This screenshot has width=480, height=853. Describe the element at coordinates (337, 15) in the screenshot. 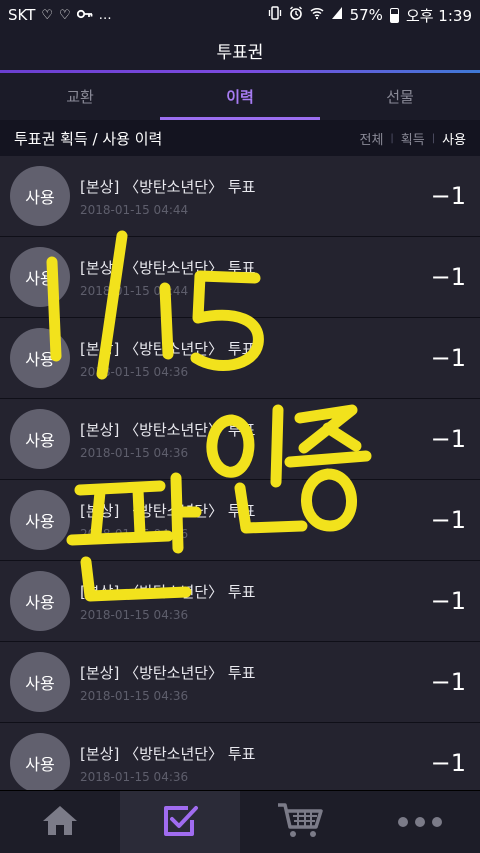

I see `signal-icon` at that location.